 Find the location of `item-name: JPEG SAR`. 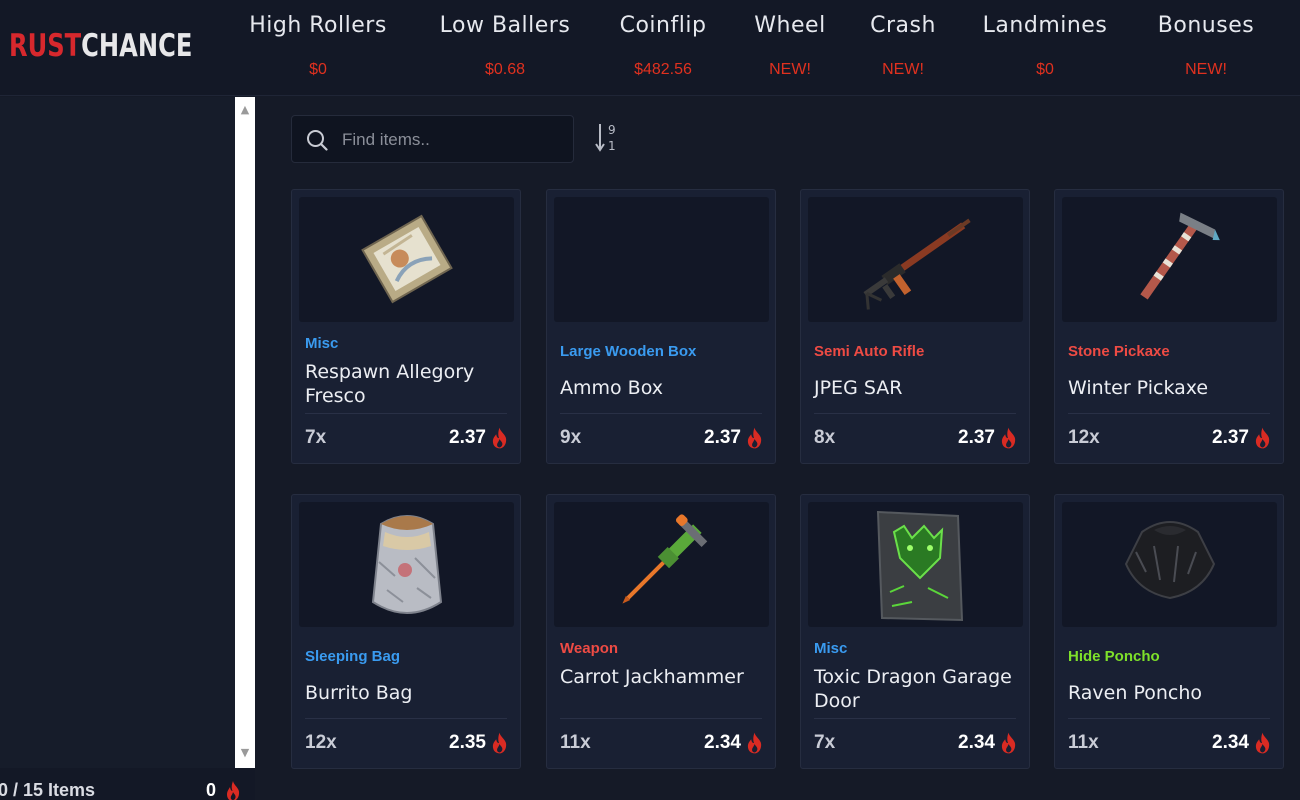

item-name: JPEG SAR is located at coordinates (858, 388).